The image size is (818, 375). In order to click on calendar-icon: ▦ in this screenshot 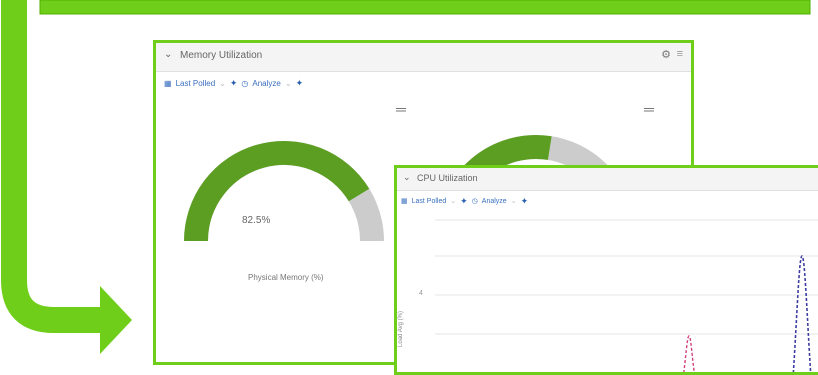, I will do `click(168, 83)`.